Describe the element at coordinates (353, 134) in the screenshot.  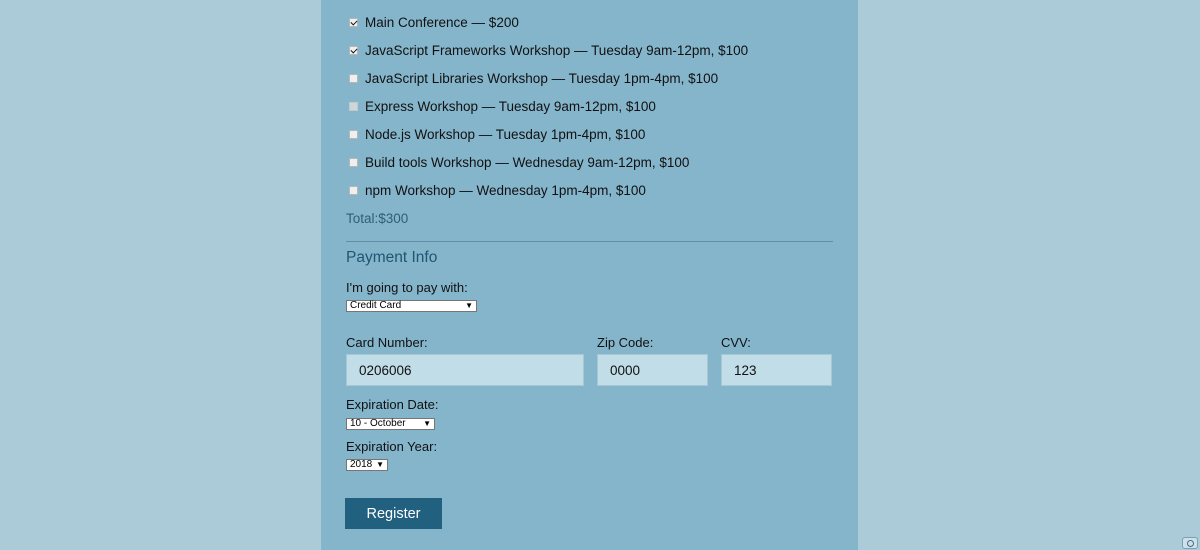
I see `checkbox-nodejs` at that location.